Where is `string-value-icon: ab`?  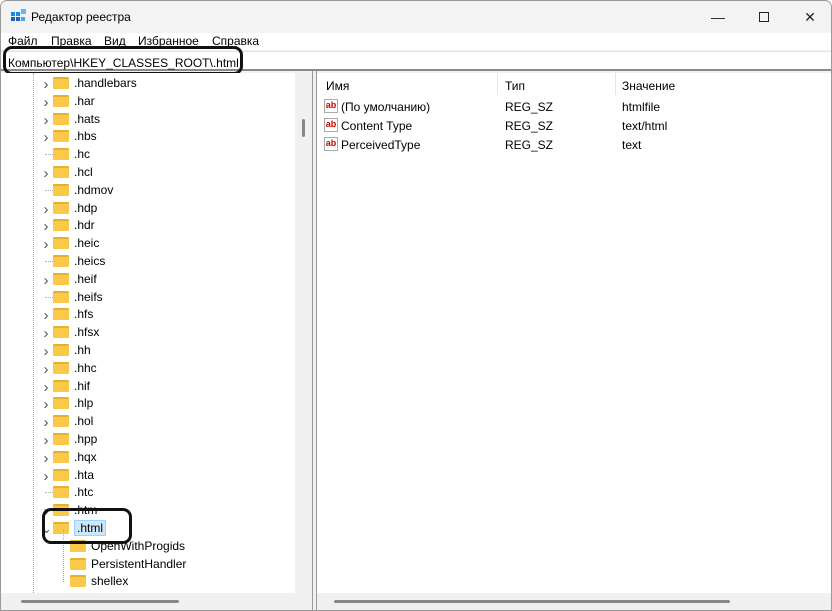 string-value-icon: ab is located at coordinates (331, 144).